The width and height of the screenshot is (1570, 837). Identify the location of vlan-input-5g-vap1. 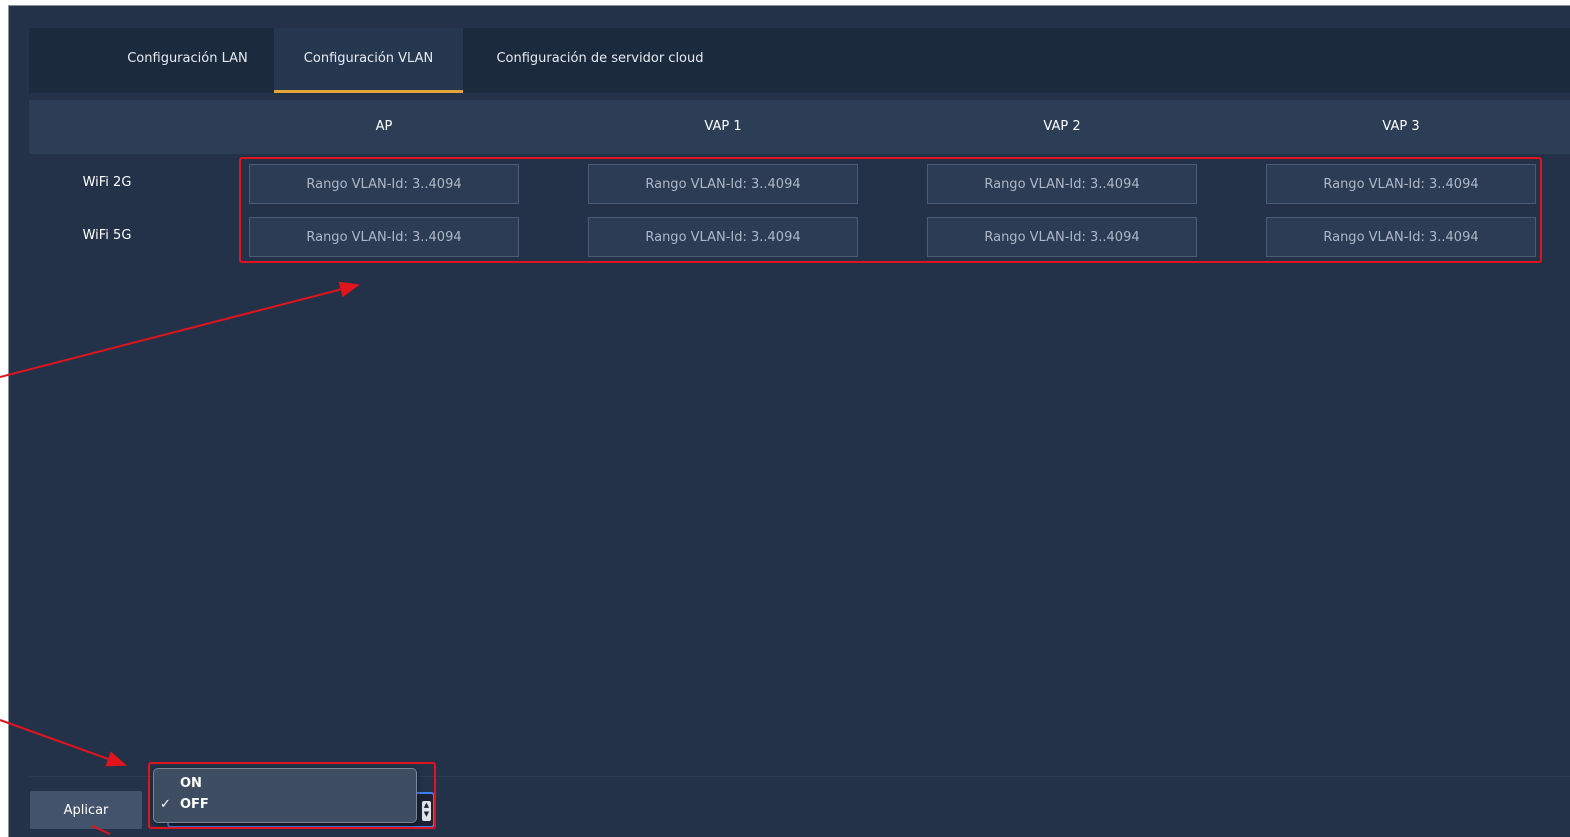
(723, 237).